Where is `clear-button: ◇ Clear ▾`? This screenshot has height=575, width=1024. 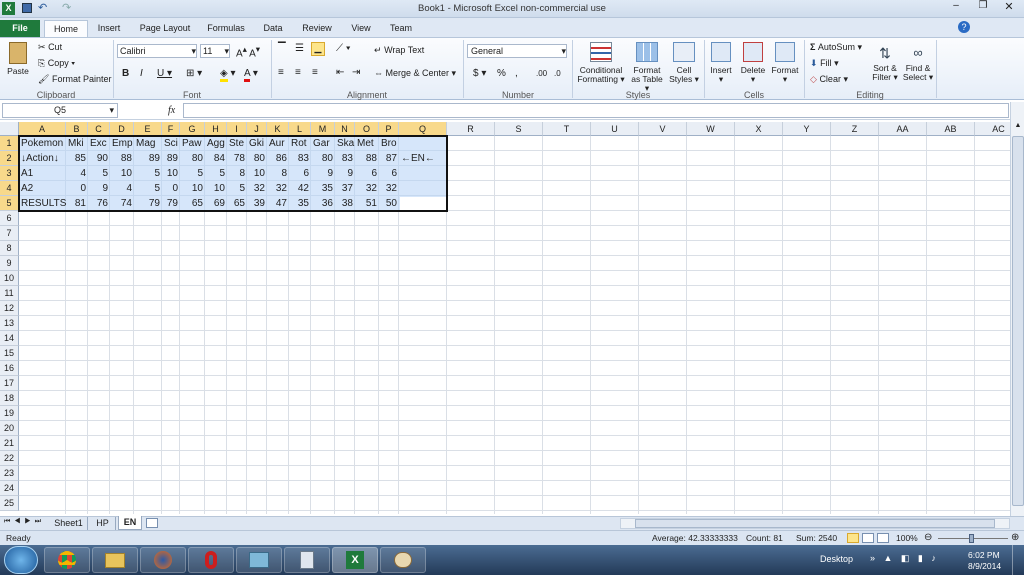
clear-button: ◇ Clear ▾ is located at coordinates (829, 79).